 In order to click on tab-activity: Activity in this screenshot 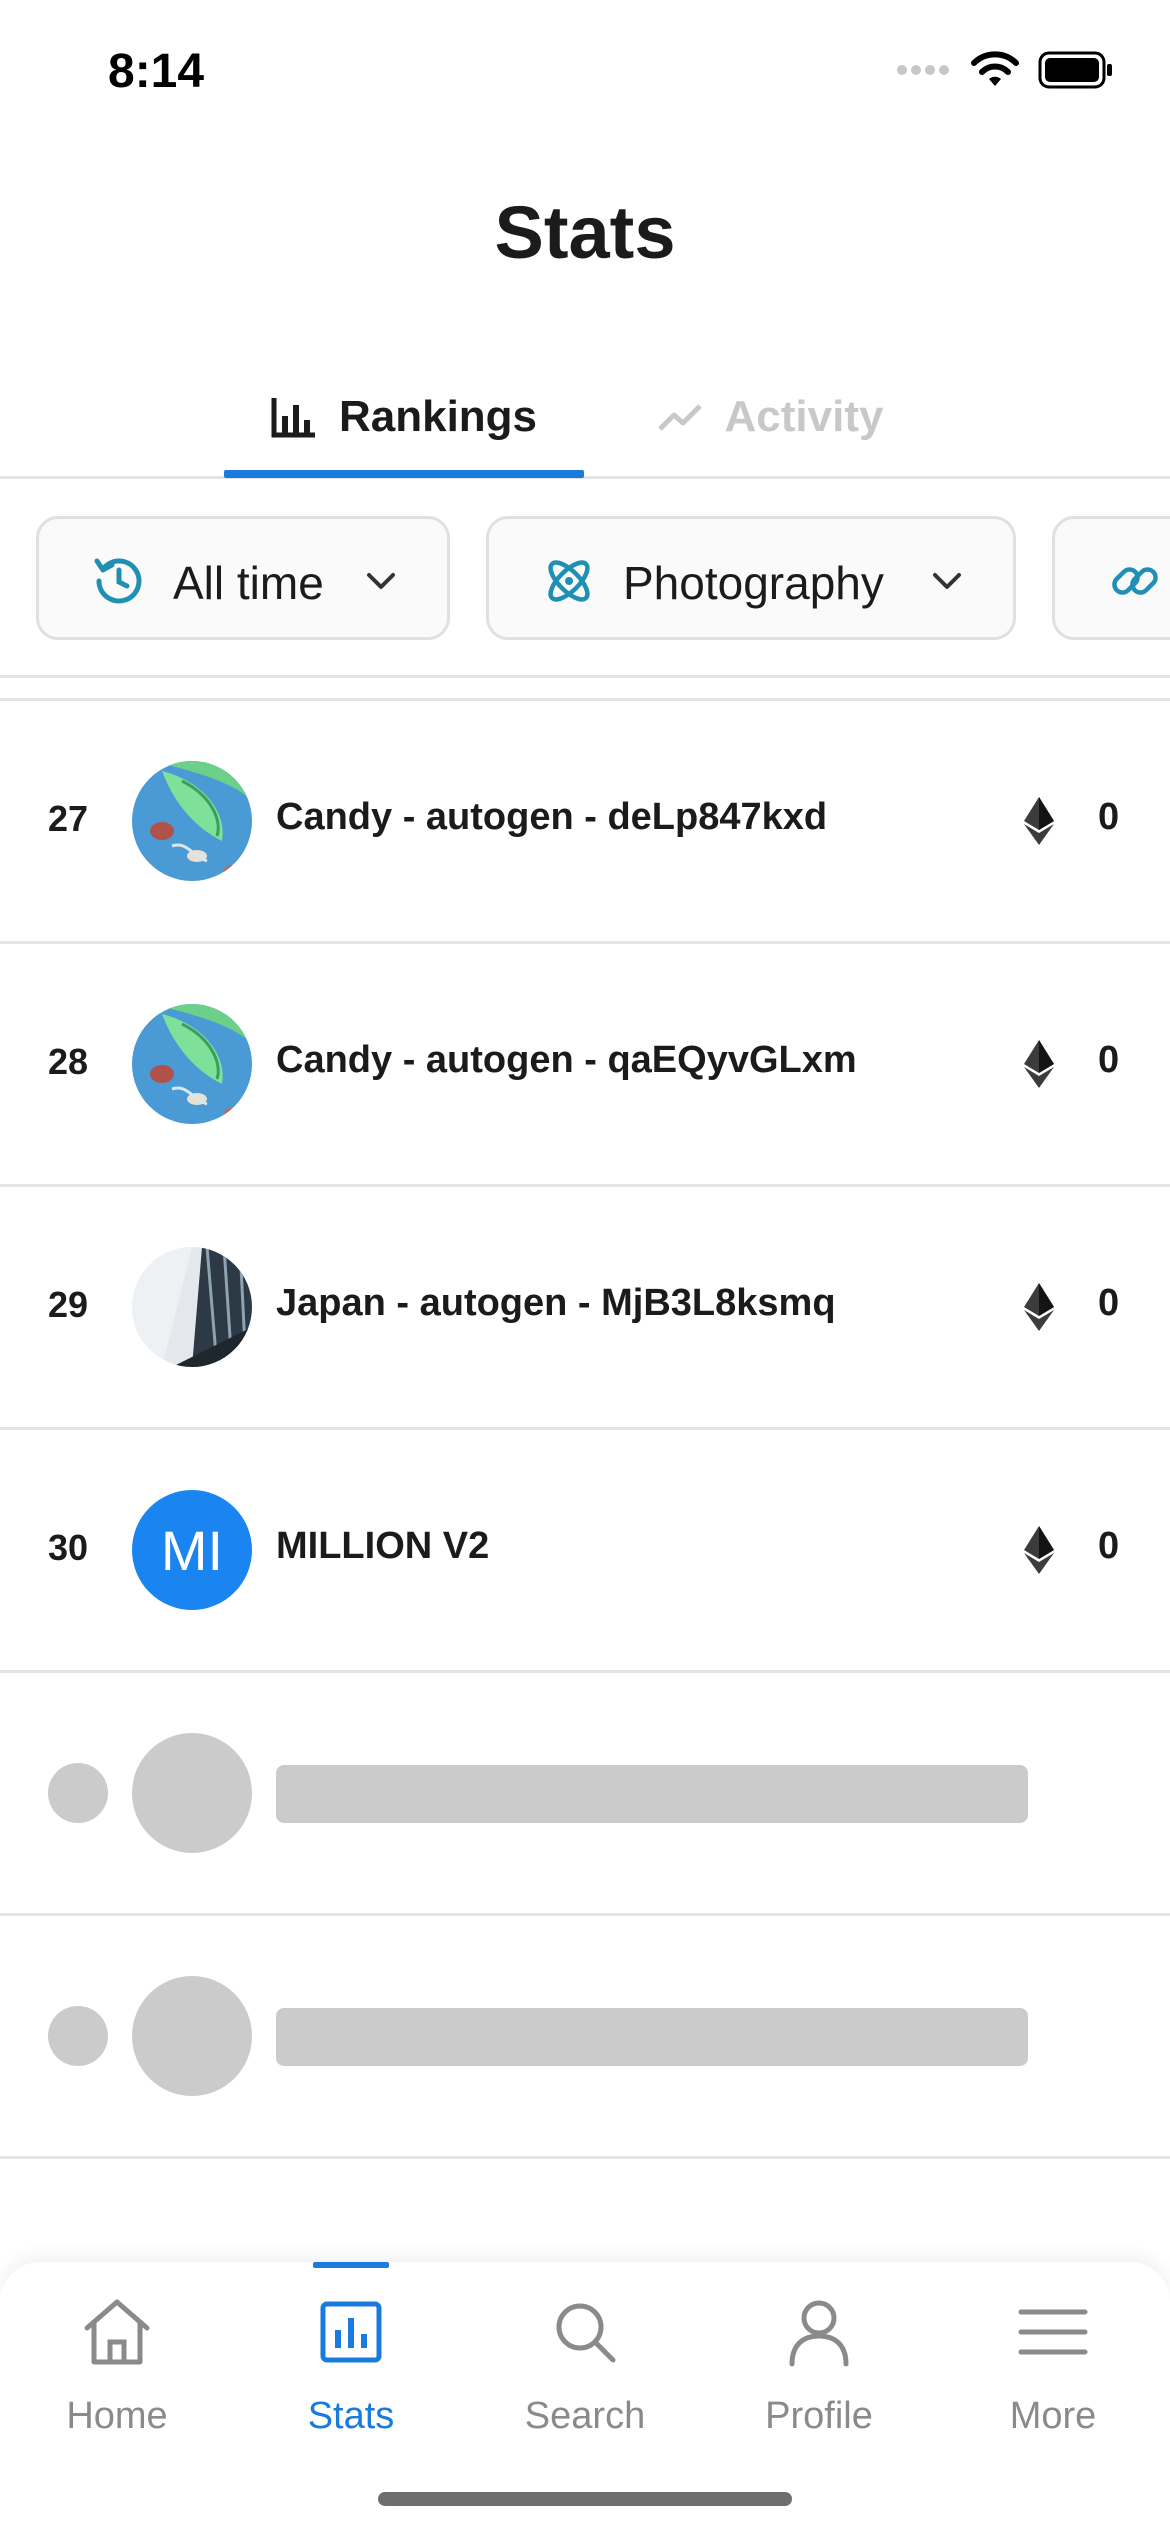, I will do `click(770, 417)`.